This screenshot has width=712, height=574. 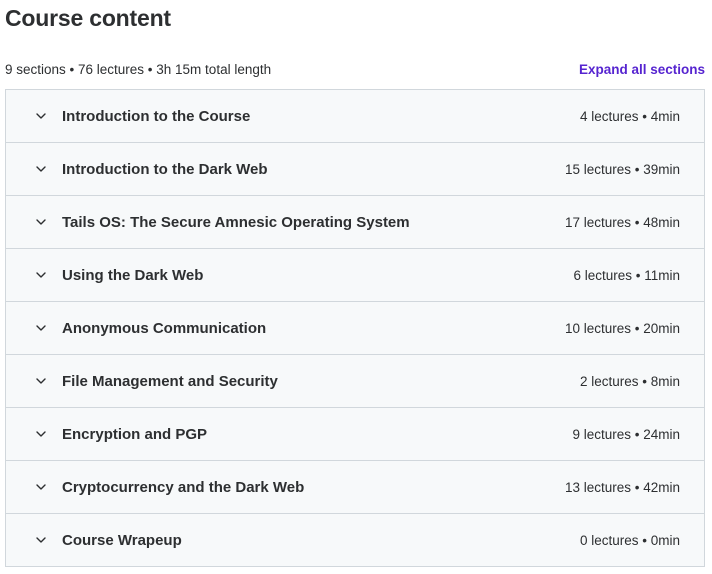 I want to click on section-title: Cryptocurrency and the Dark Web, so click(x=183, y=487).